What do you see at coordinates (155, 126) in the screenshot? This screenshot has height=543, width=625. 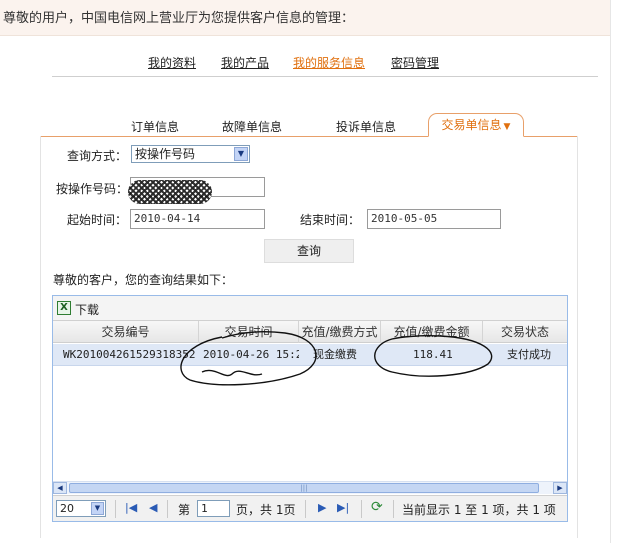 I see `tab-orders: 订单信息` at bounding box center [155, 126].